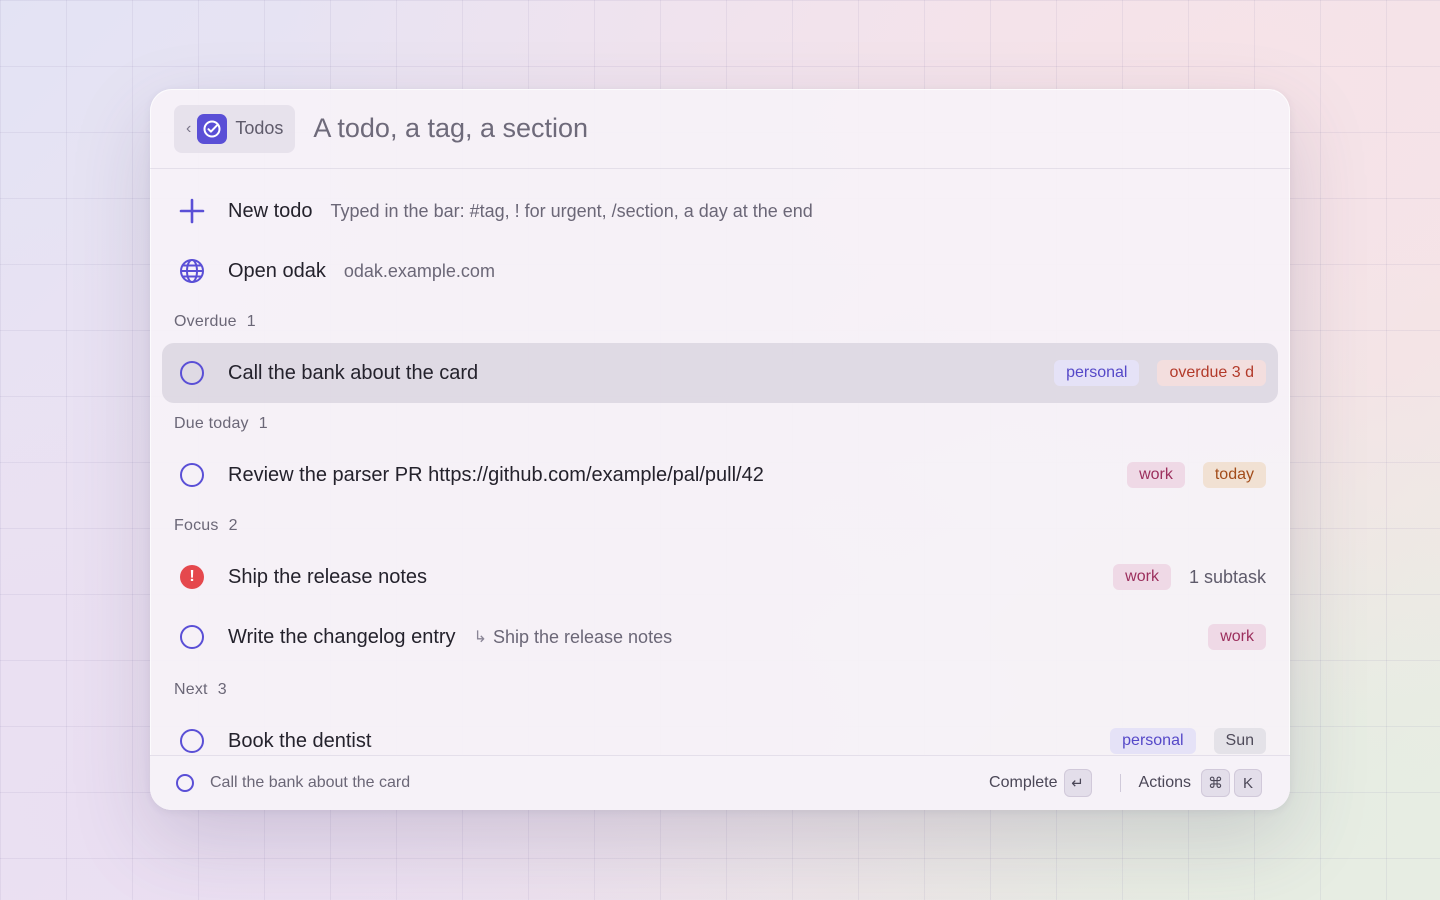  I want to click on section-label: Due today, so click(211, 424).